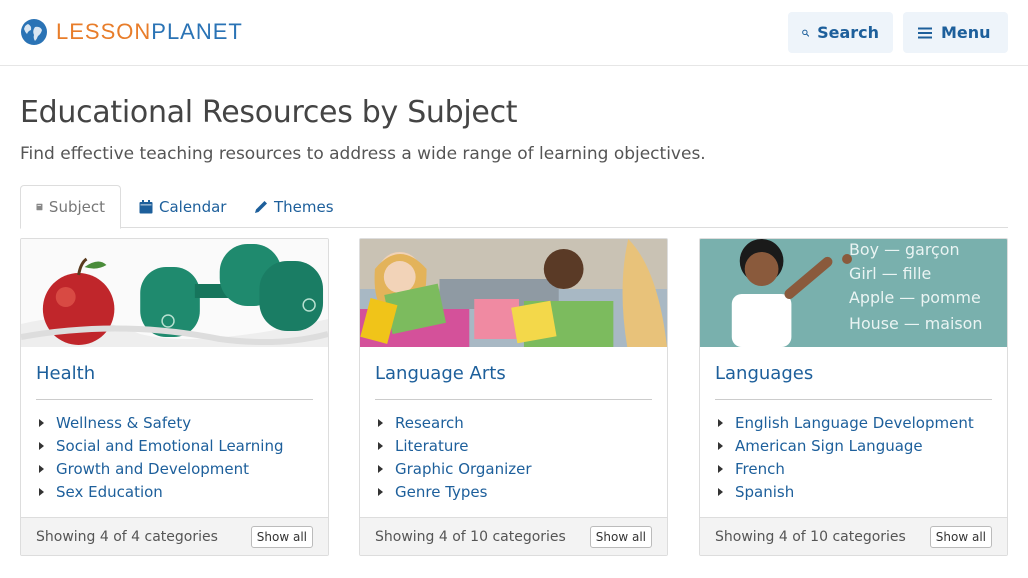  I want to click on logo-word-lesson: LESSON, so click(104, 31).